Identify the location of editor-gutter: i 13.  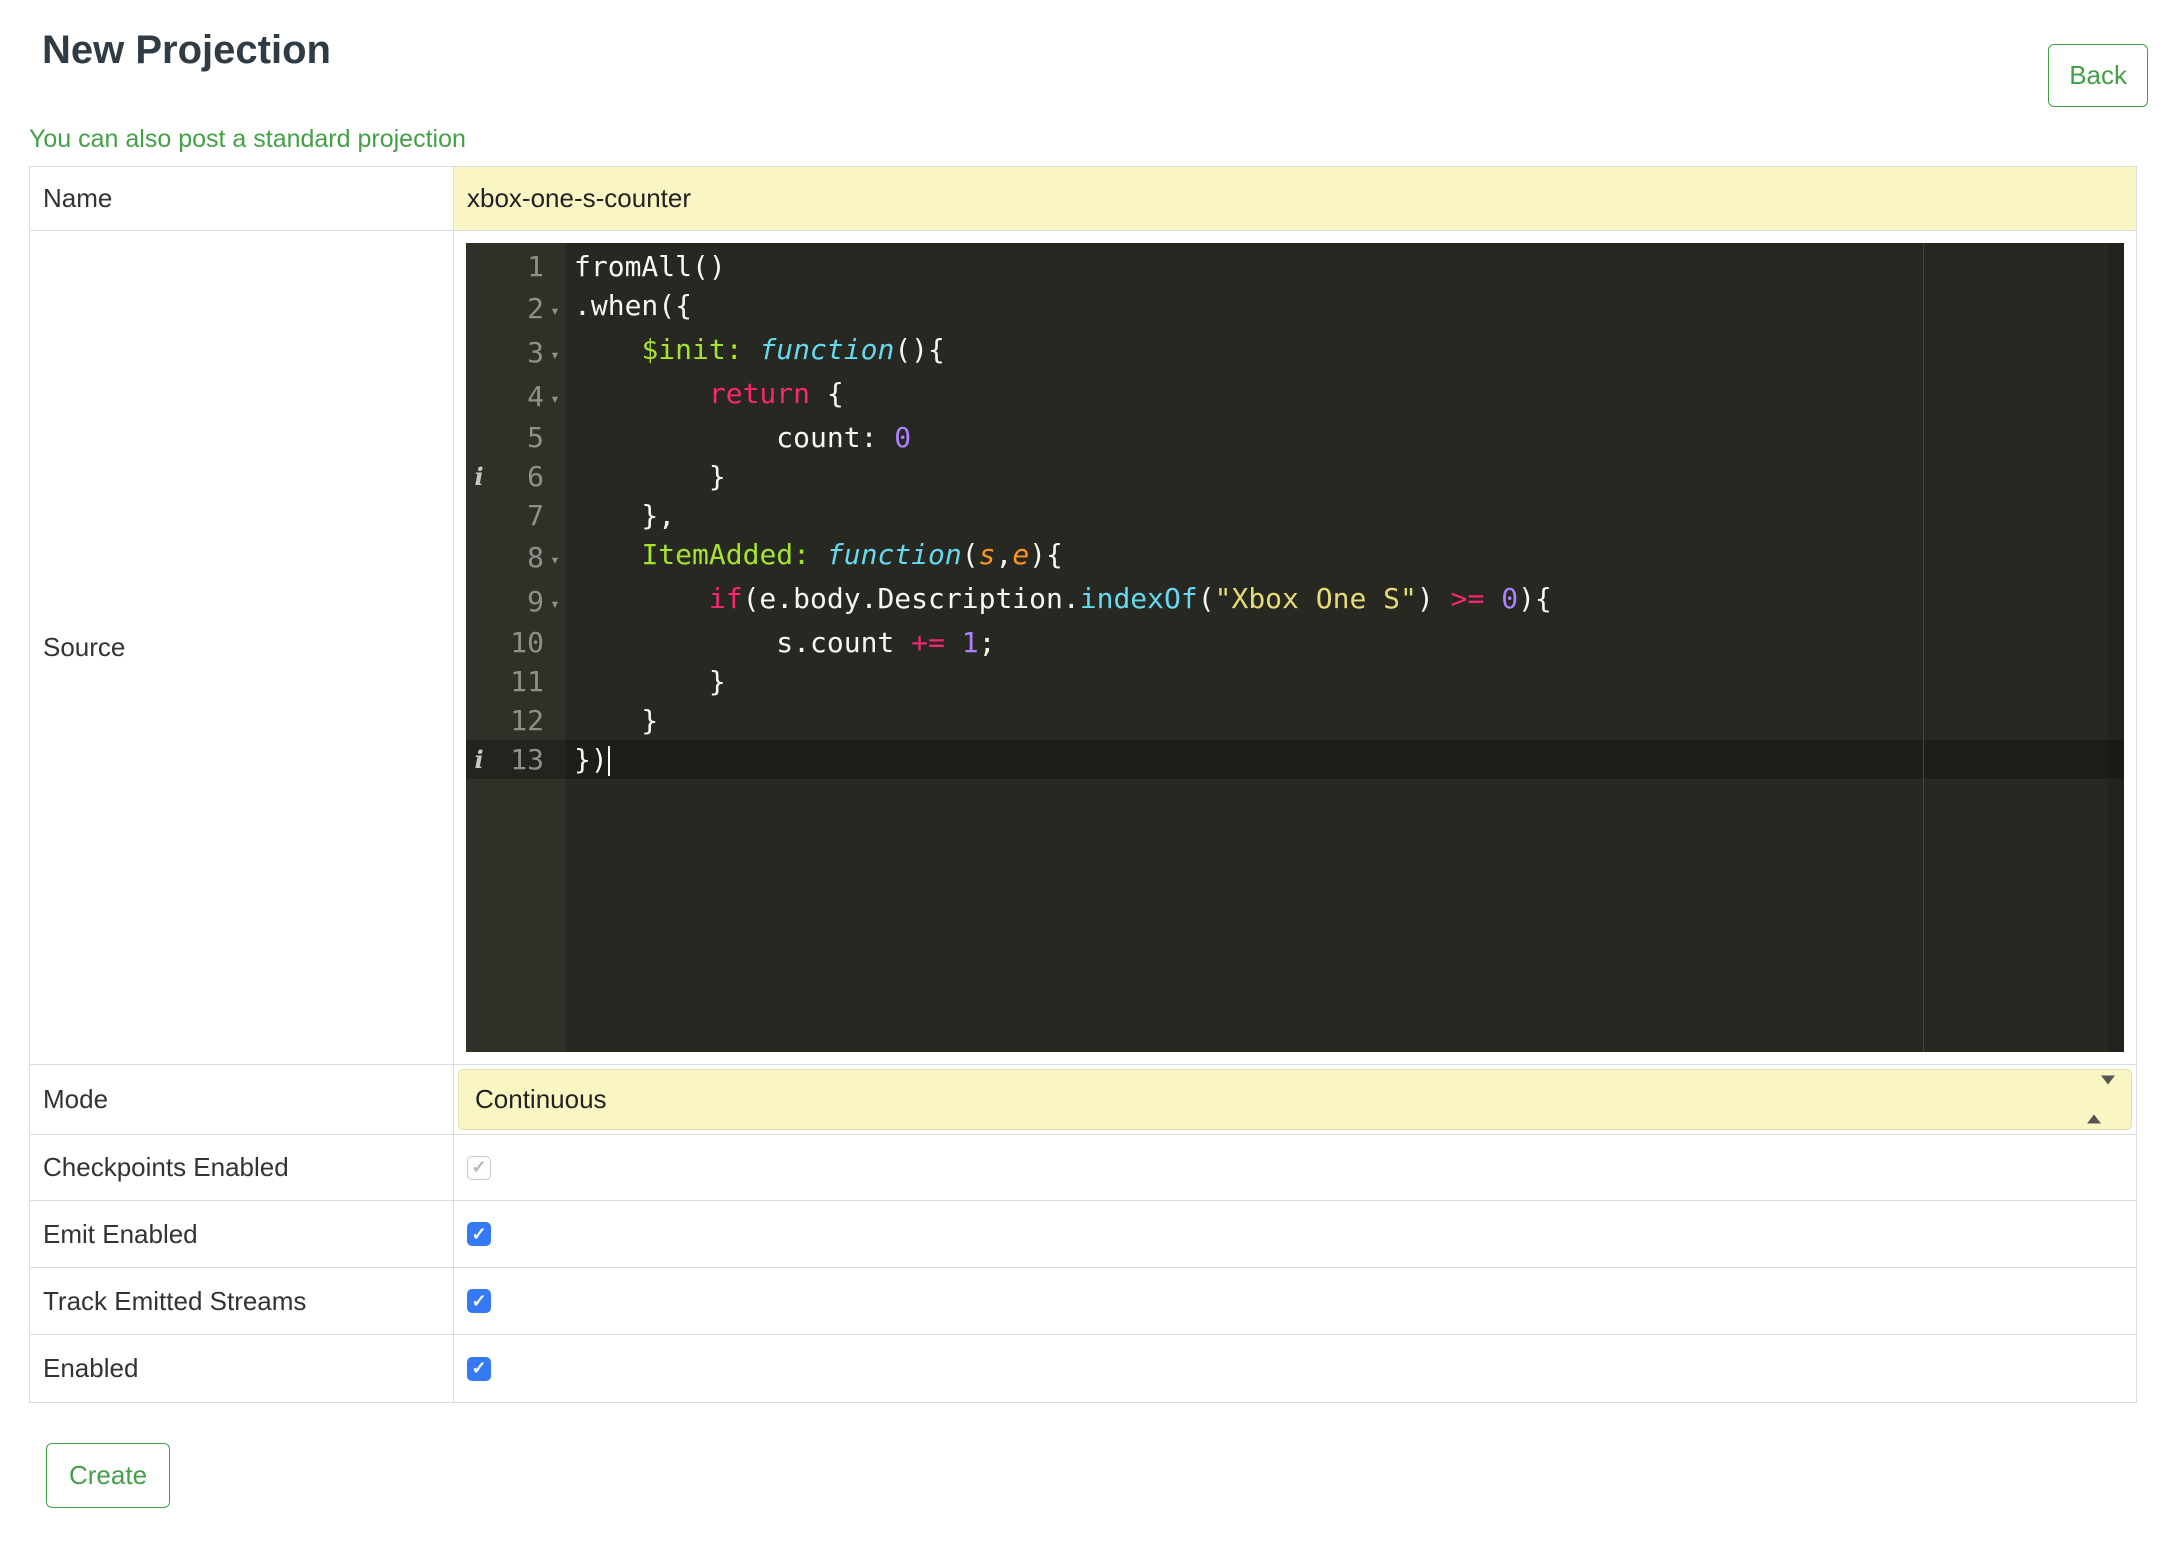
(516, 759).